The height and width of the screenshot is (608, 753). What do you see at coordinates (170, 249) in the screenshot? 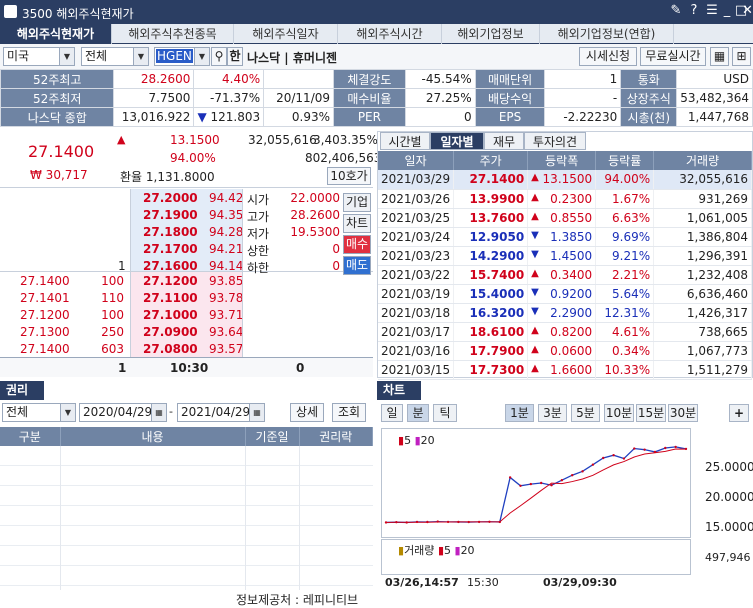
I see `ask-price: 27.1700` at bounding box center [170, 249].